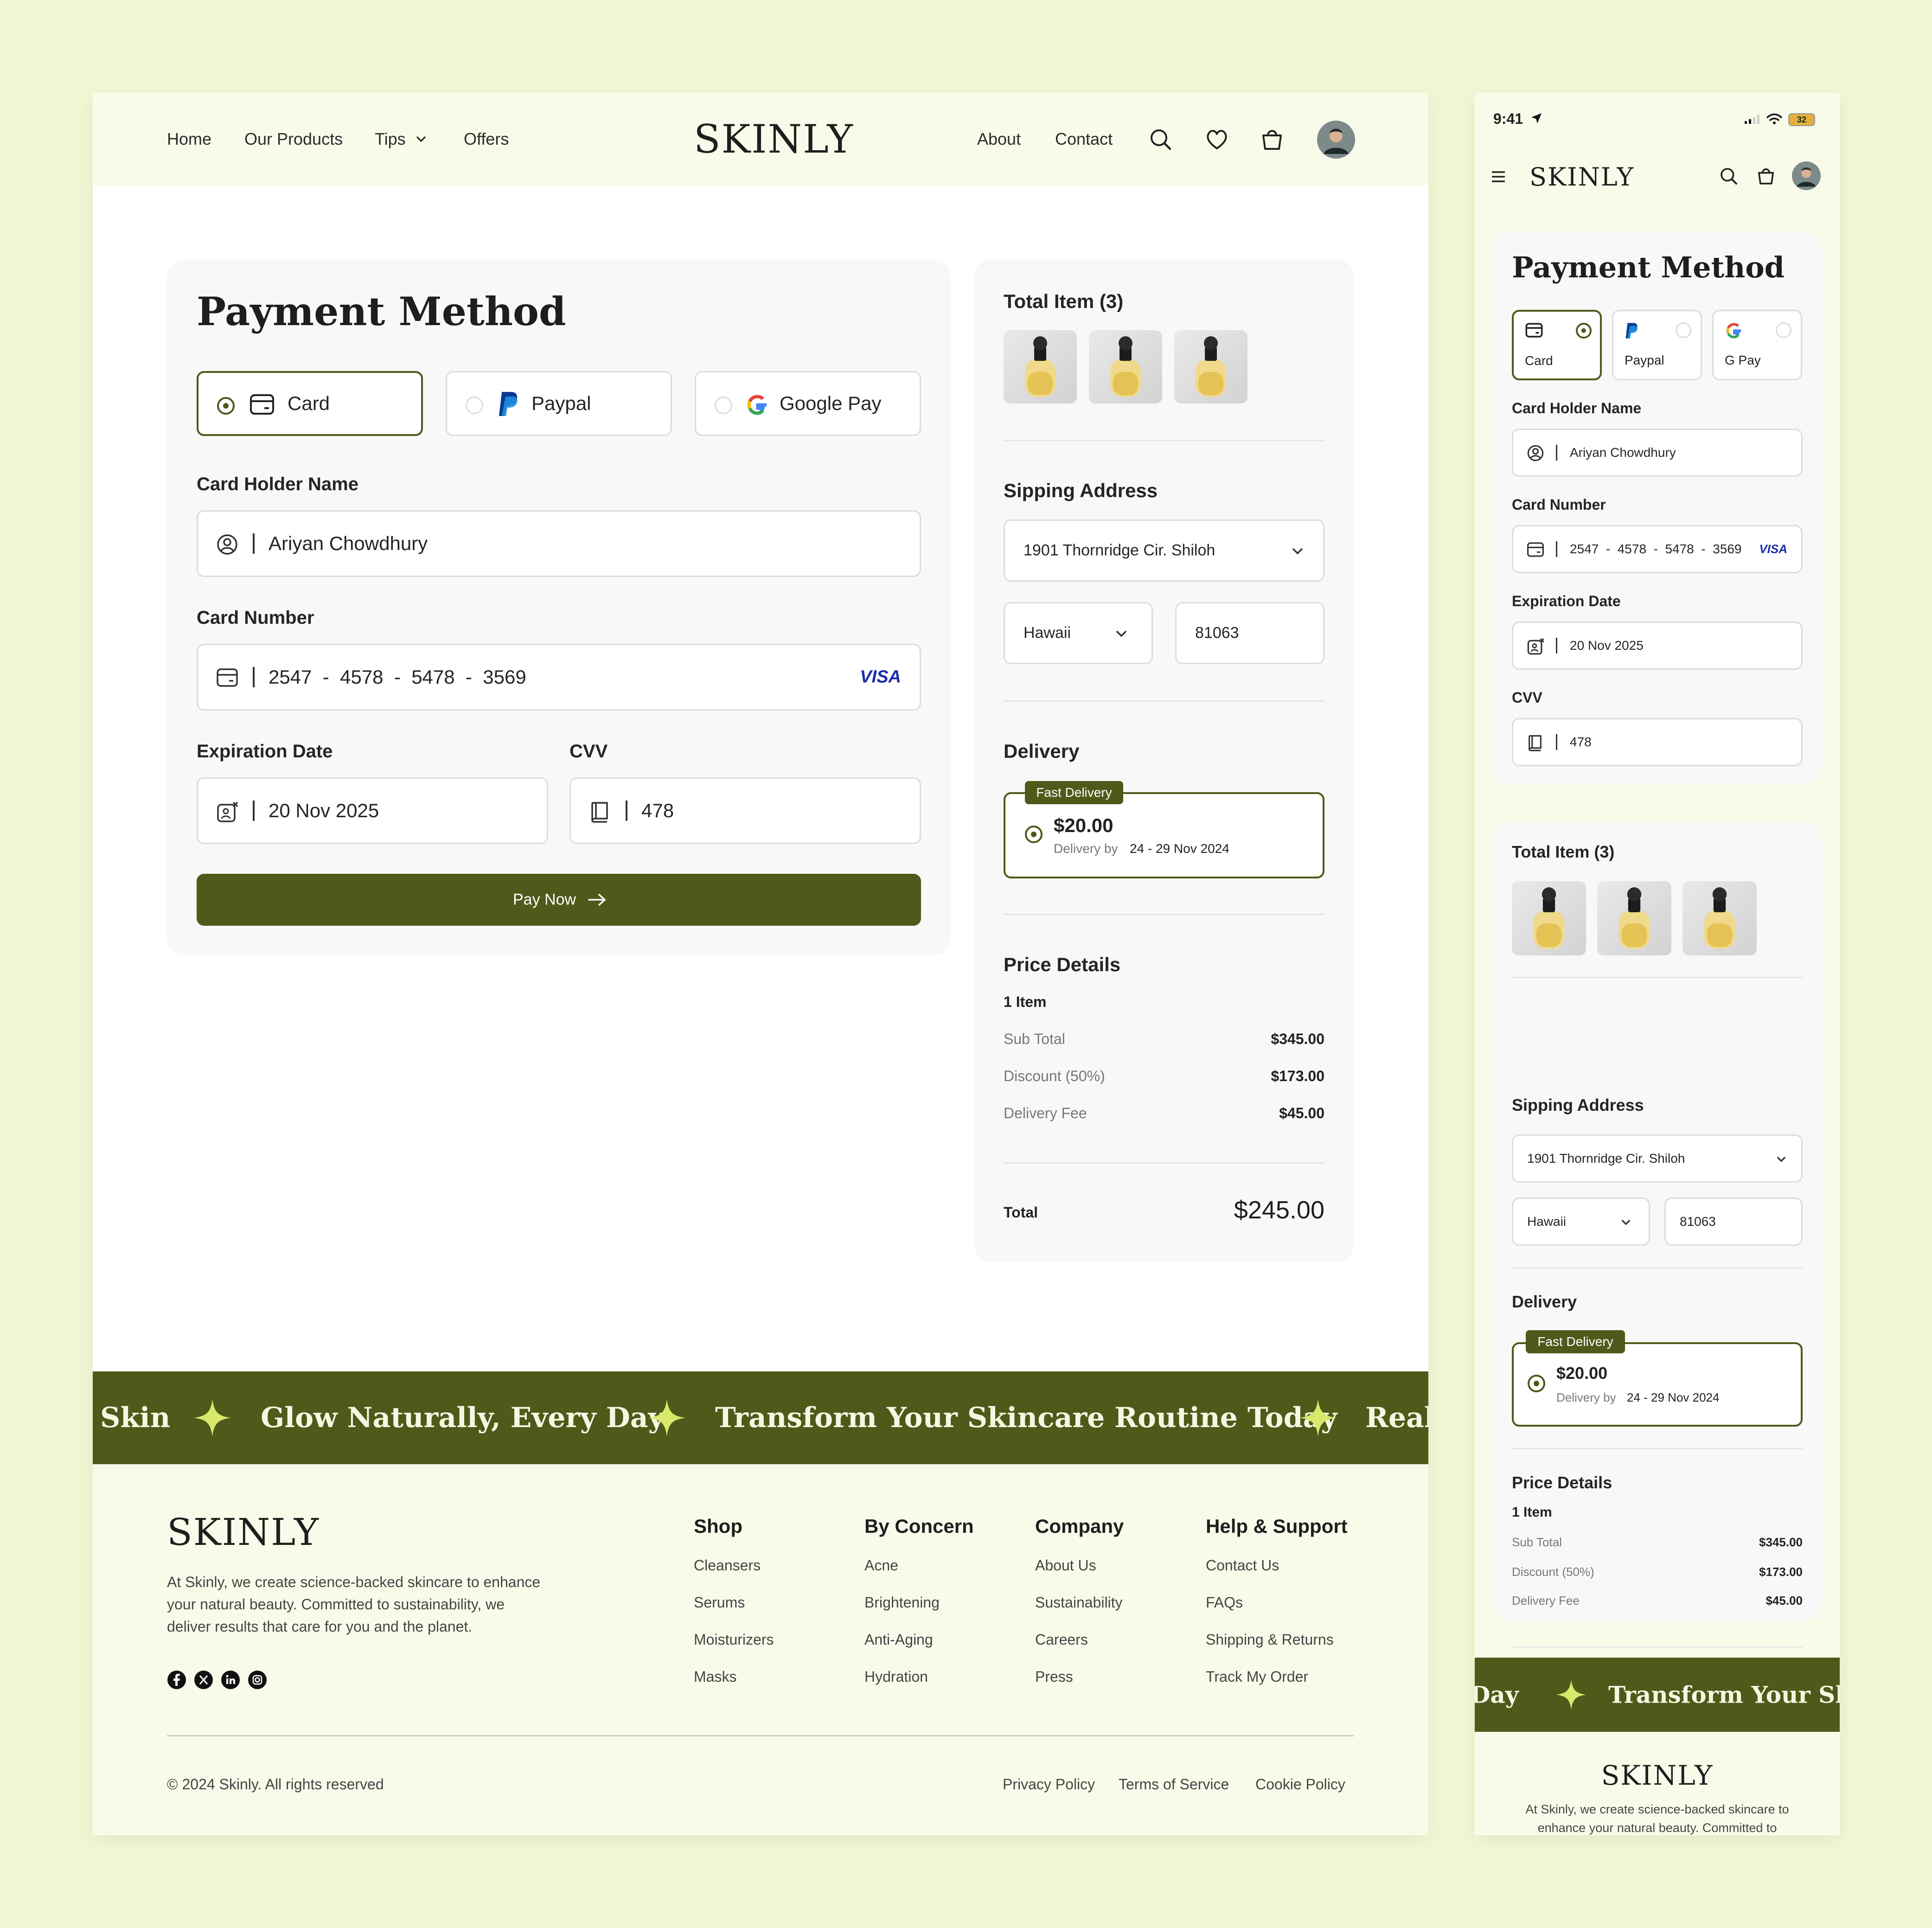 This screenshot has width=1932, height=1928. I want to click on privacy-policy-link: Privacy Policy, so click(1049, 1784).